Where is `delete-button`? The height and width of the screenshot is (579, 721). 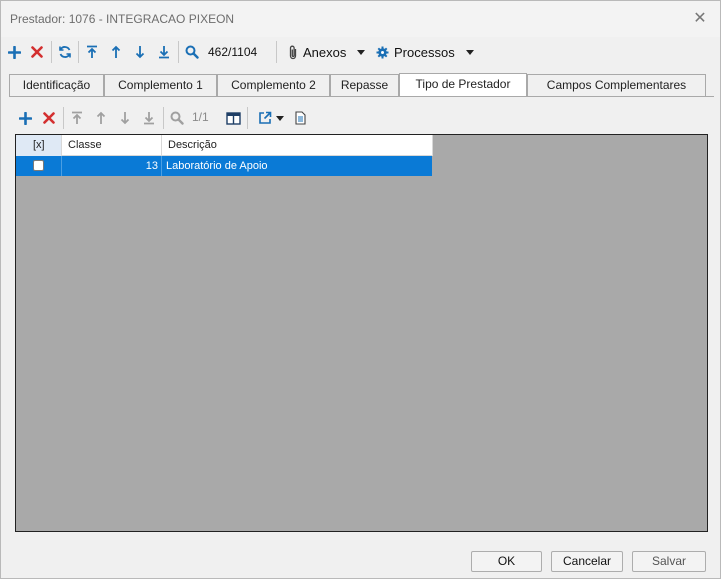
delete-button is located at coordinates (37, 52).